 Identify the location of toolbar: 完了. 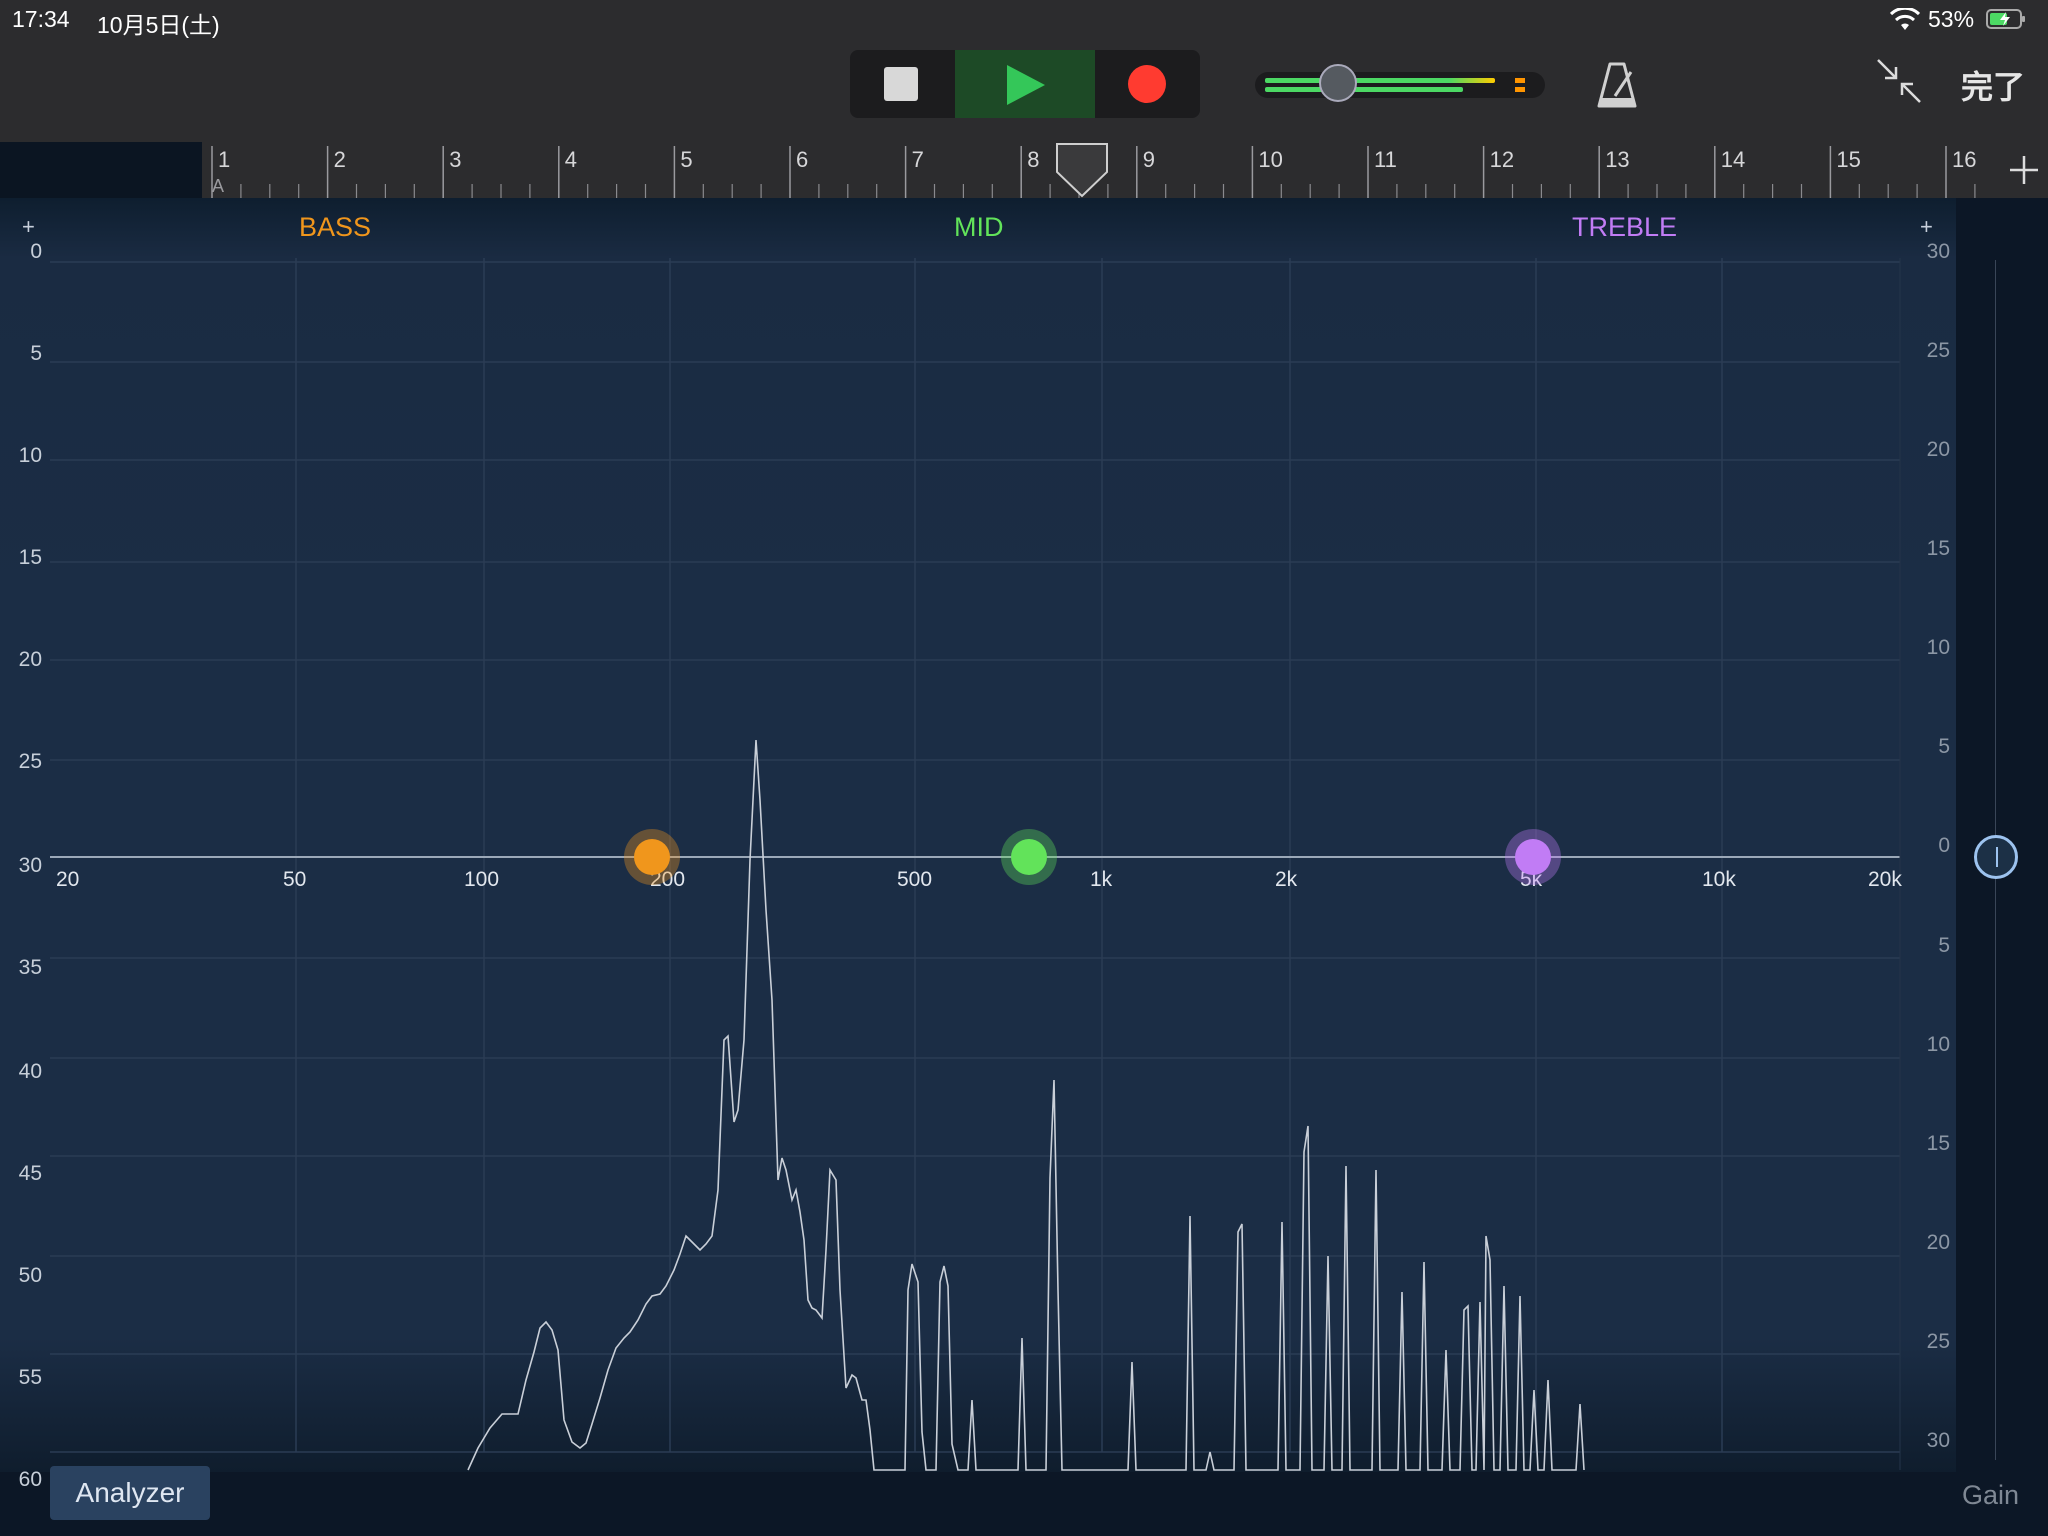
(1024, 91).